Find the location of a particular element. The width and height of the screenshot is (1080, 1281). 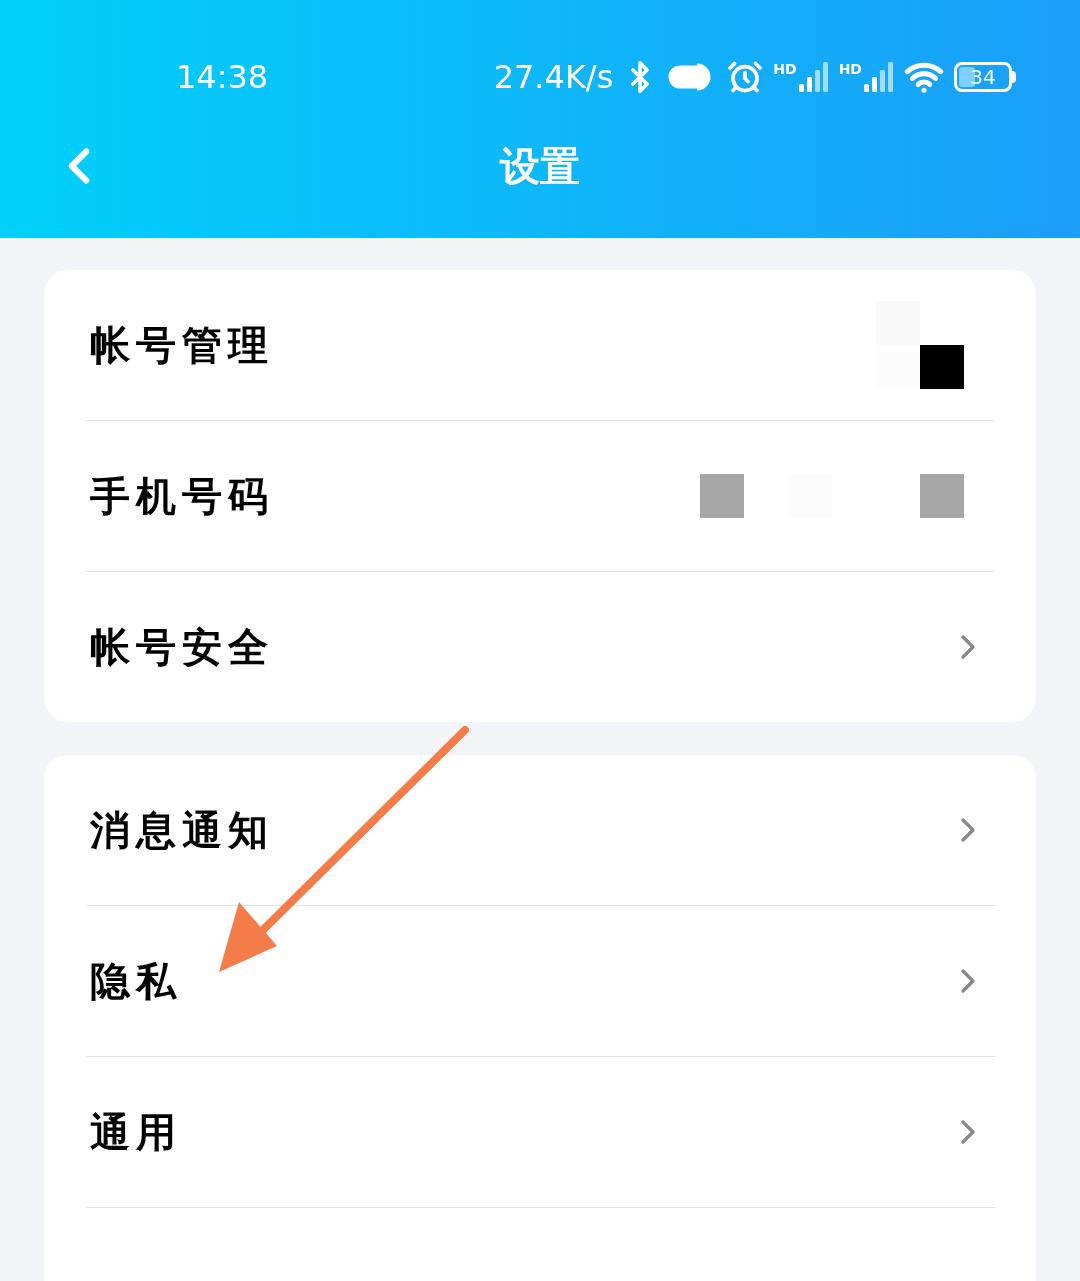

battery-level-text: 34 is located at coordinates (983, 77).